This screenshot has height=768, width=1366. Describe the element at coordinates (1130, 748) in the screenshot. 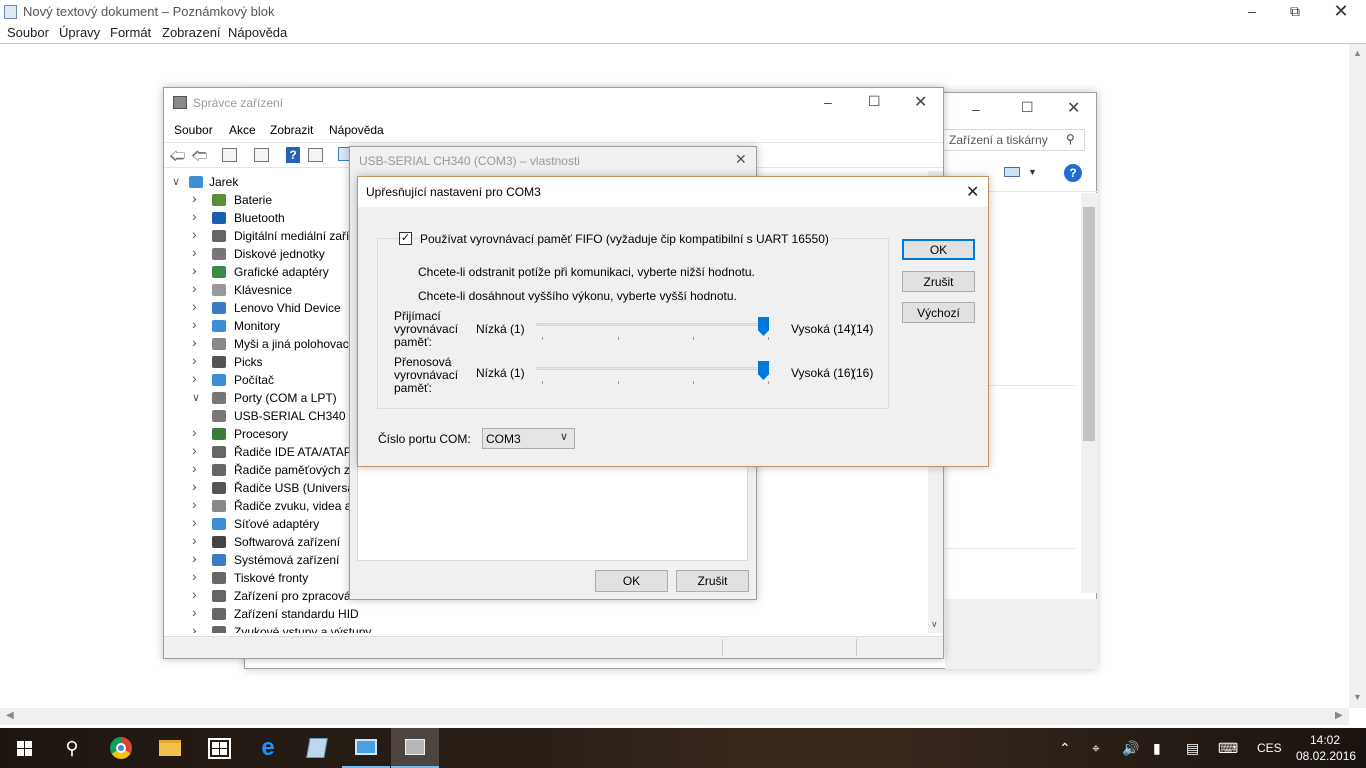

I see `volume-icon: 🔊` at that location.